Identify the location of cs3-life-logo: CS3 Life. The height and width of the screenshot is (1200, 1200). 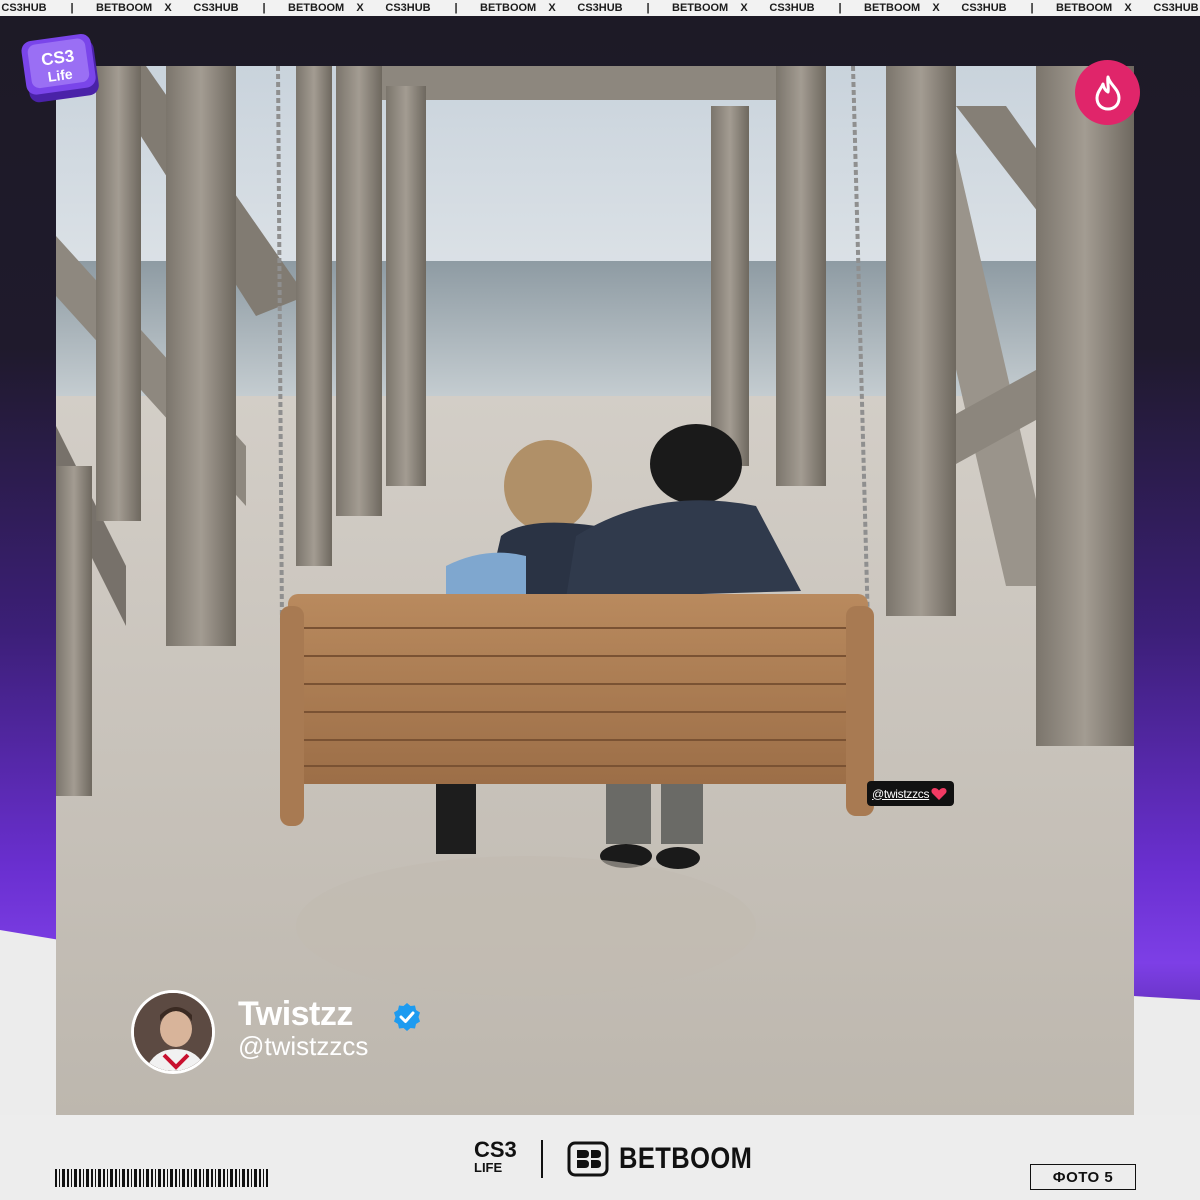
(61, 67).